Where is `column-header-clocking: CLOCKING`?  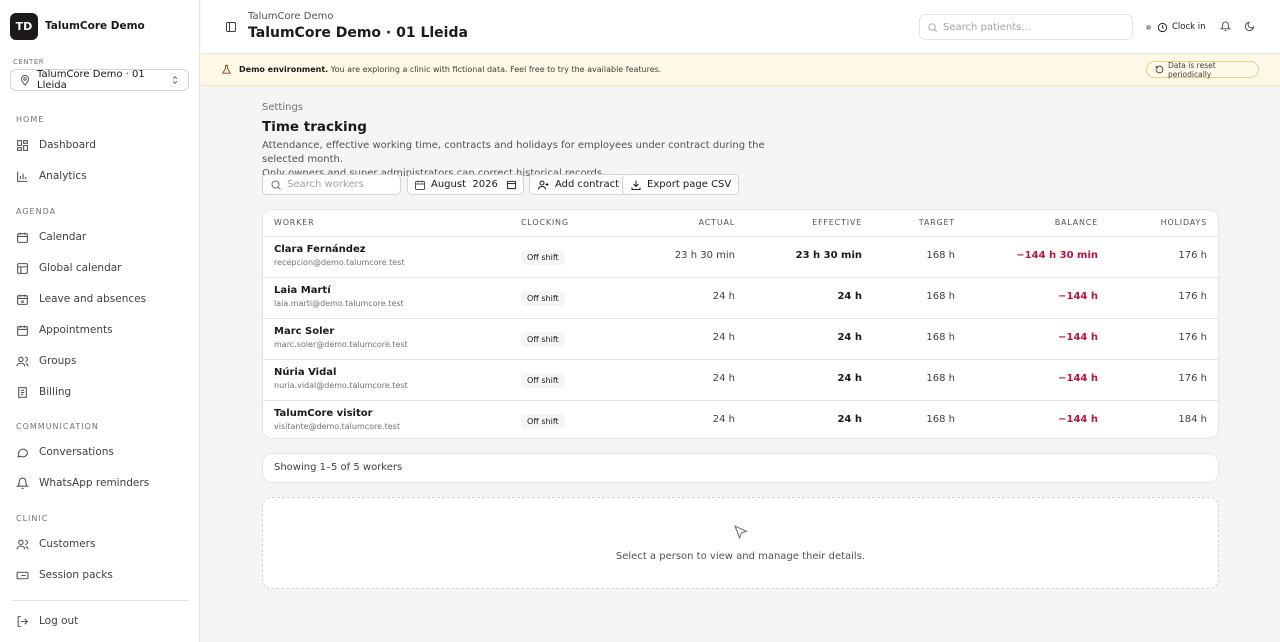
column-header-clocking: CLOCKING is located at coordinates (545, 222).